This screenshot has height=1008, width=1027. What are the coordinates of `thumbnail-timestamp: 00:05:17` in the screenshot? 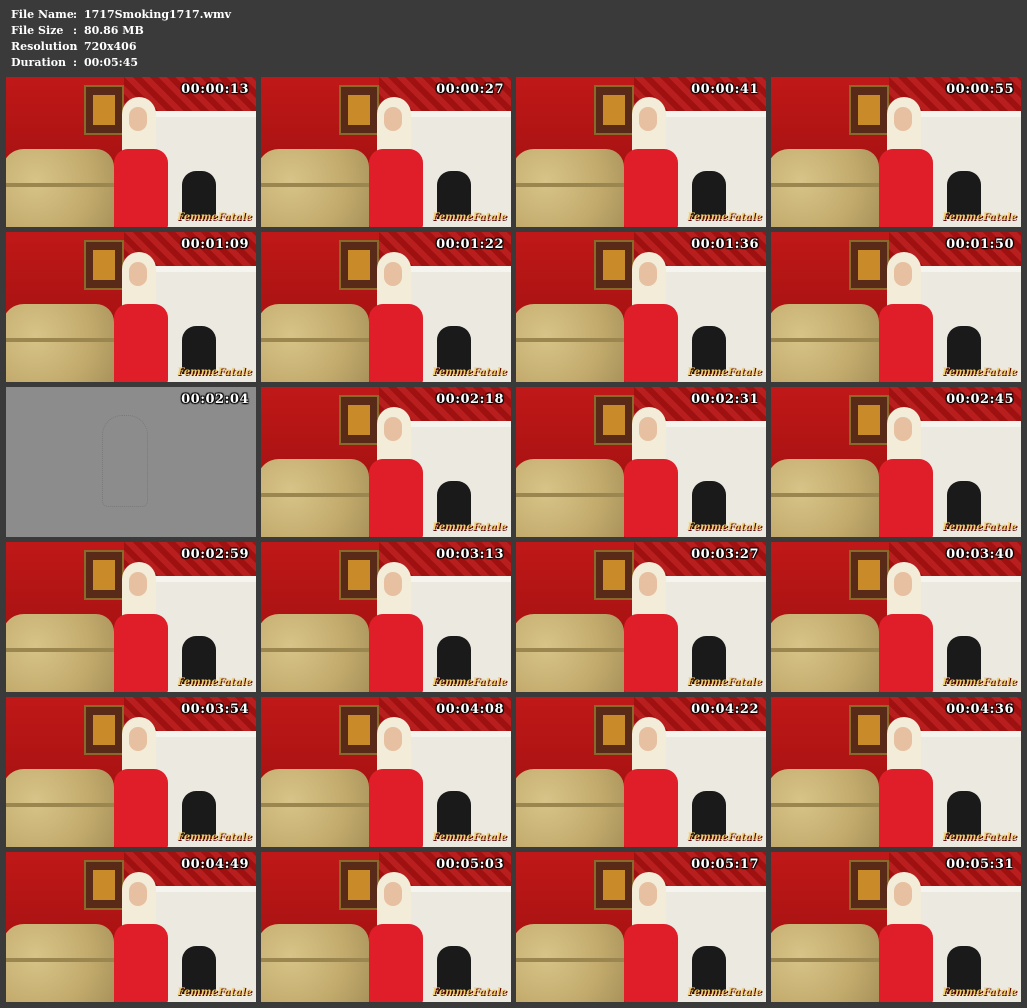 It's located at (725, 864).